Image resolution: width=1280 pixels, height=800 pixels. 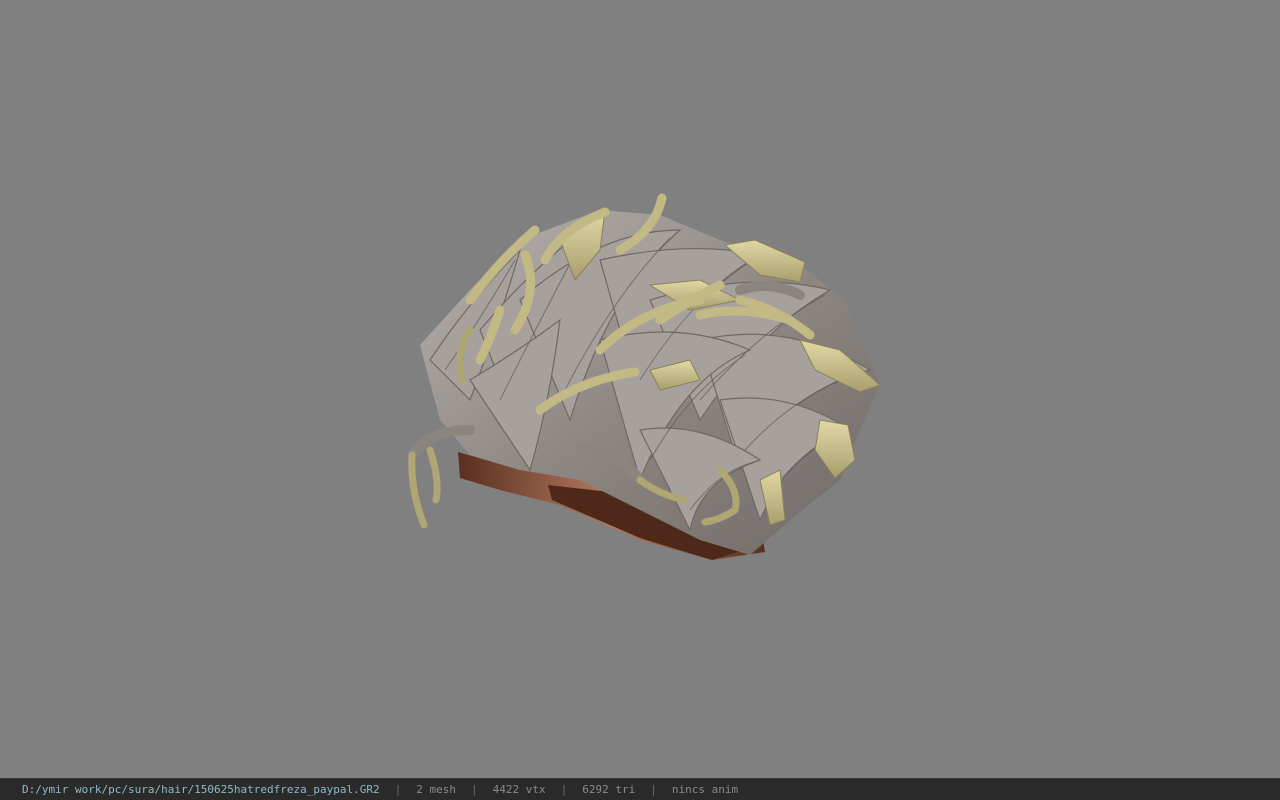 I want to click on animation-status: nincs anim, so click(x=705, y=789).